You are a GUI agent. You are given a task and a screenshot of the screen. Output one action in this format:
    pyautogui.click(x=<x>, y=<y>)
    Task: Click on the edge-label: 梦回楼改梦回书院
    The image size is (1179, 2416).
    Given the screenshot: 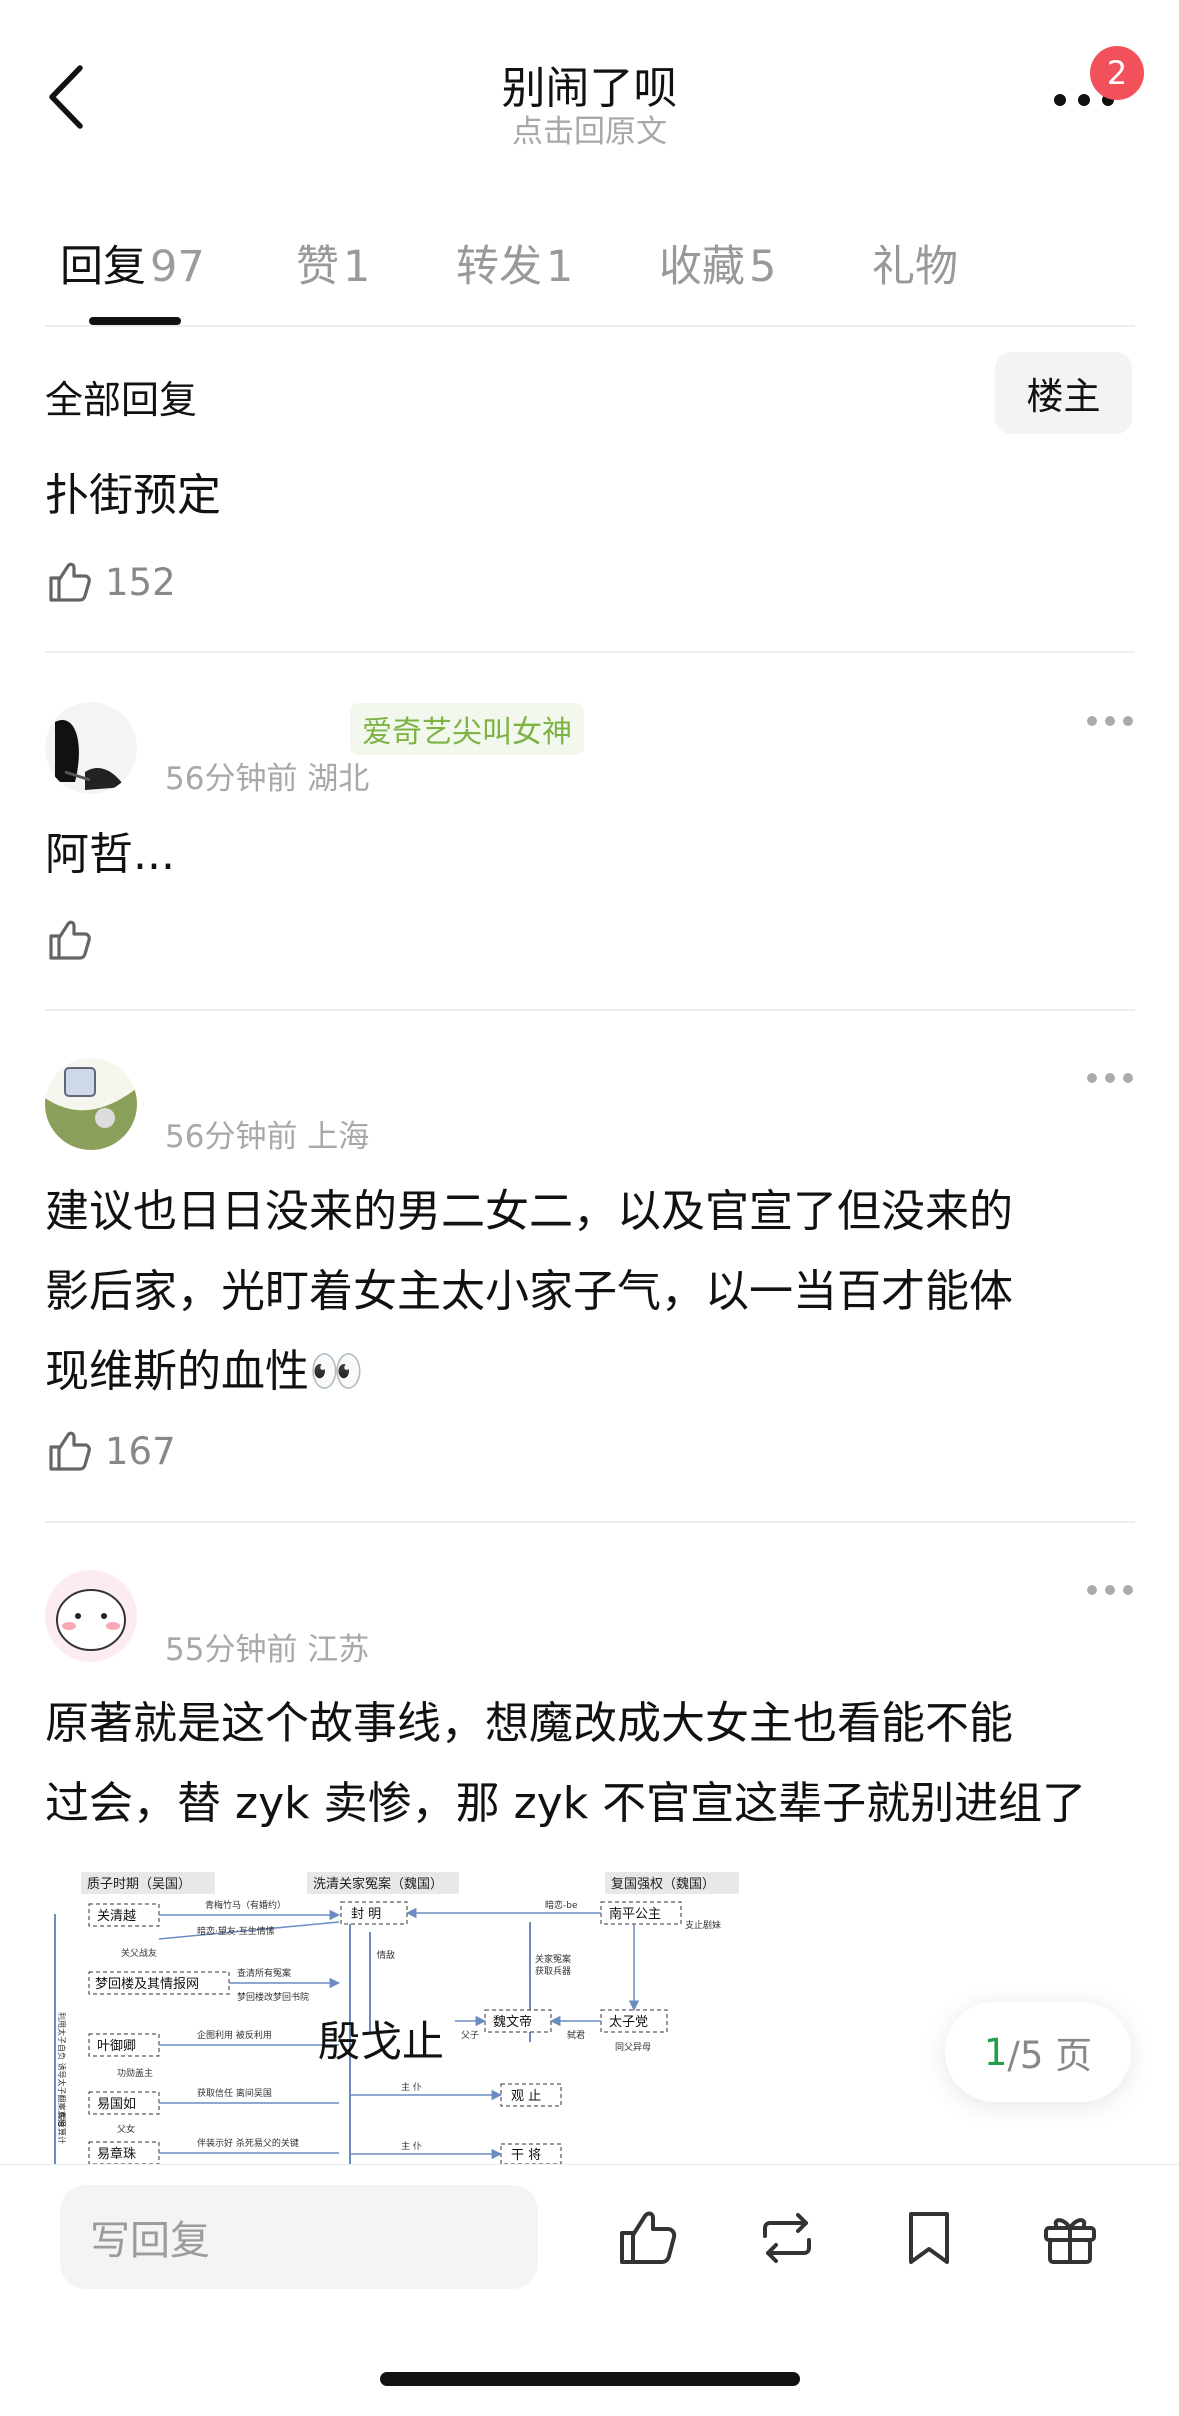 What is the action you would take?
    pyautogui.click(x=273, y=1997)
    